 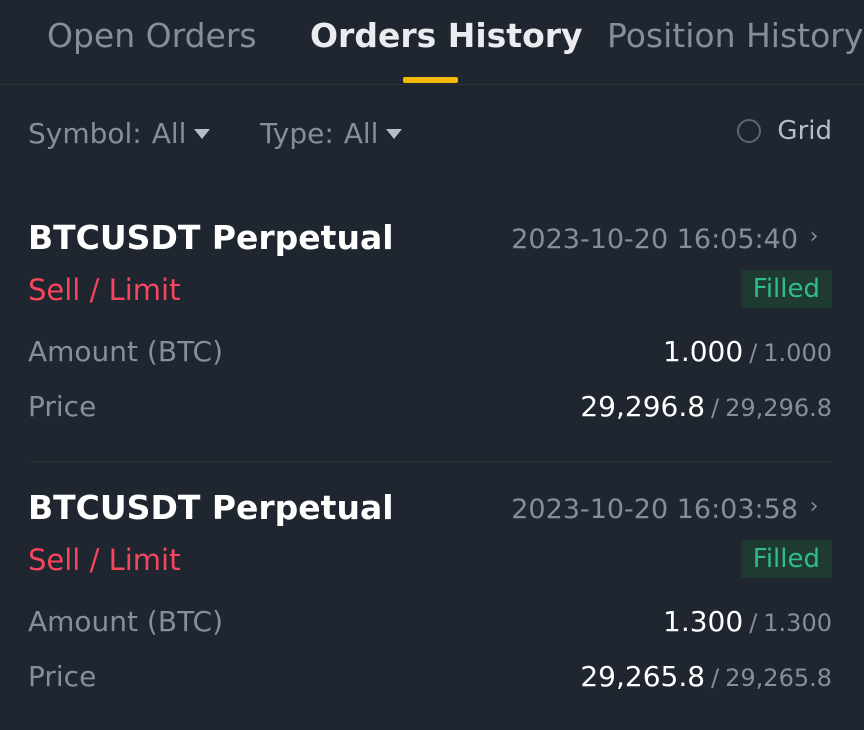 What do you see at coordinates (778, 408) in the screenshot?
I see `price-order: 29,296.8` at bounding box center [778, 408].